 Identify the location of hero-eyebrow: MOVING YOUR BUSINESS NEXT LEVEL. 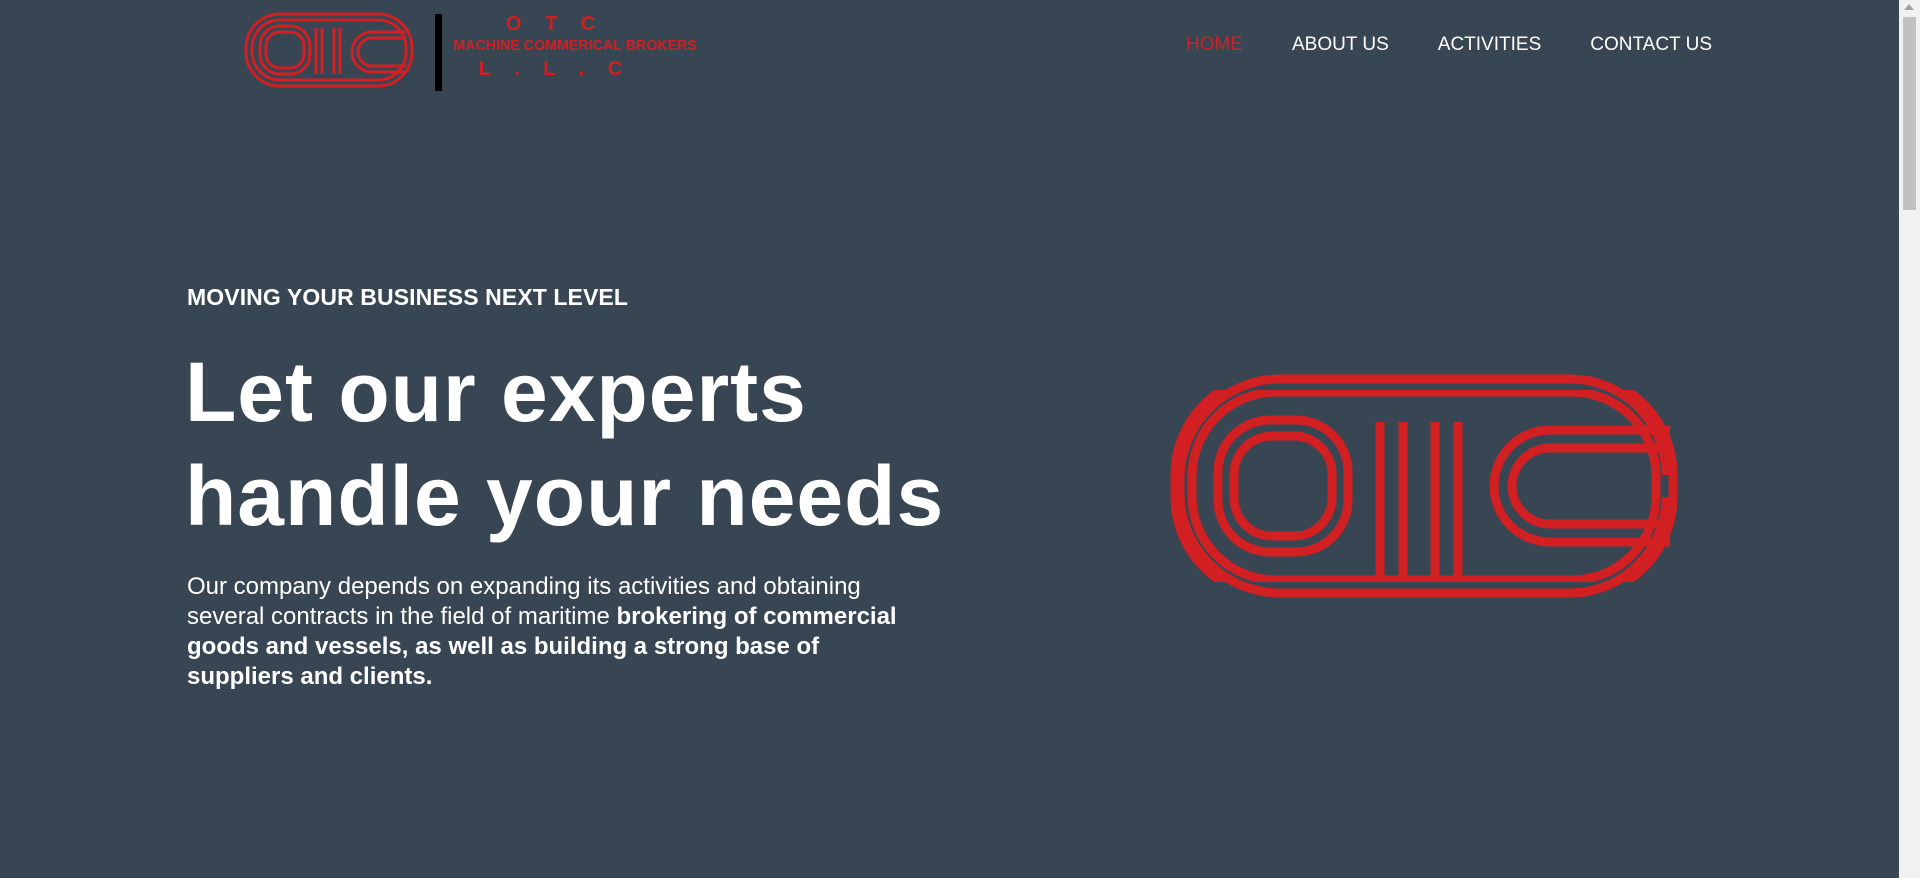
(408, 297).